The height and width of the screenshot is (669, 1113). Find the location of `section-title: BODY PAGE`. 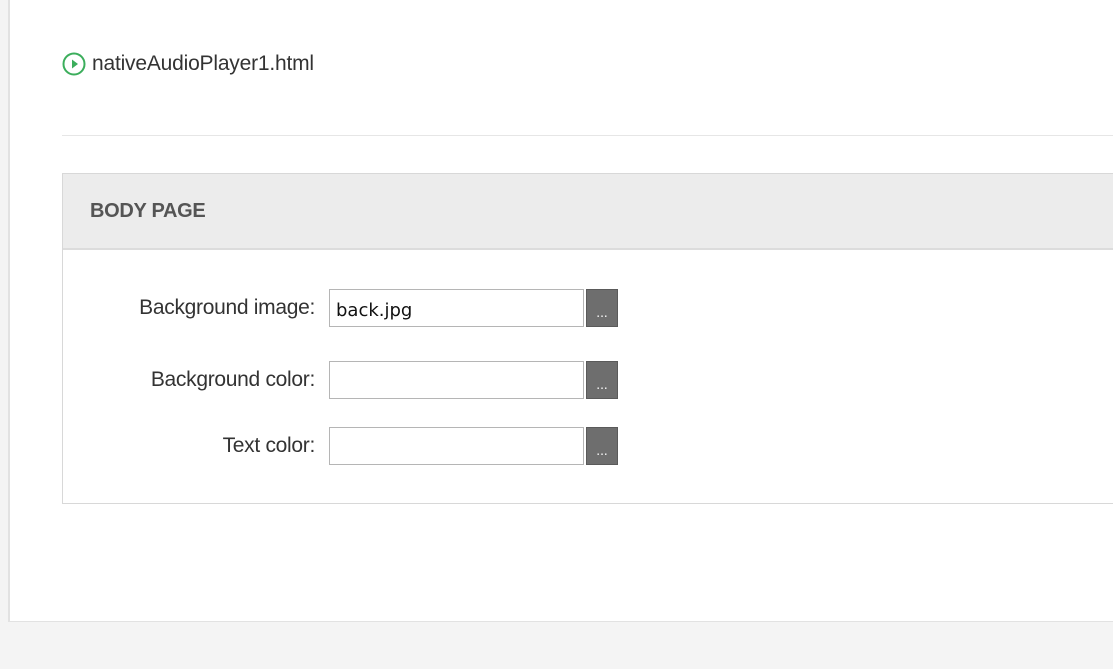

section-title: BODY PAGE is located at coordinates (148, 210).